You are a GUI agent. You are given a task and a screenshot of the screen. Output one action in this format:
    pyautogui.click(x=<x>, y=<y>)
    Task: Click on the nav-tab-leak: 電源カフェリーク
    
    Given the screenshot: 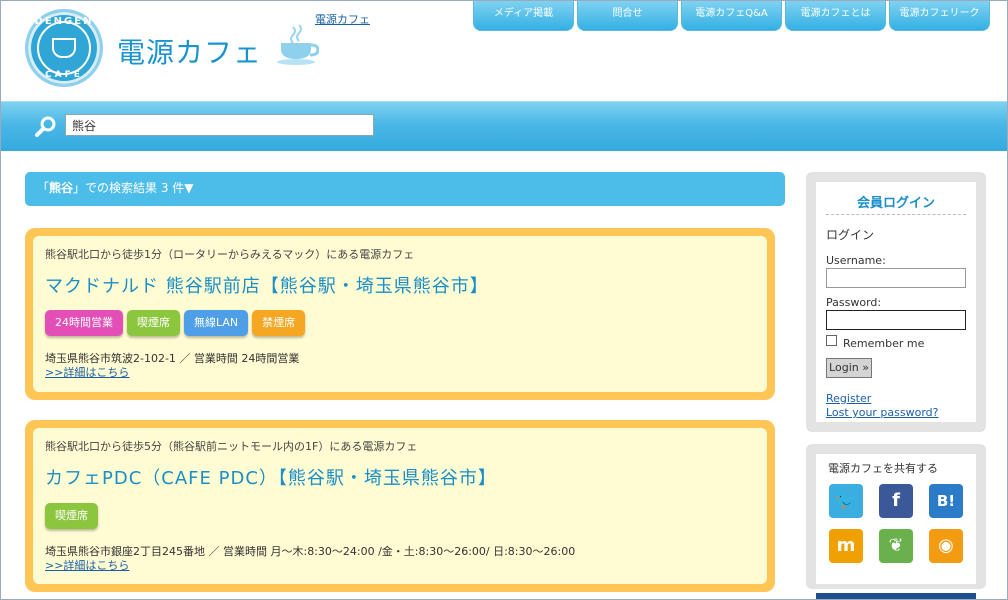 What is the action you would take?
    pyautogui.click(x=939, y=16)
    